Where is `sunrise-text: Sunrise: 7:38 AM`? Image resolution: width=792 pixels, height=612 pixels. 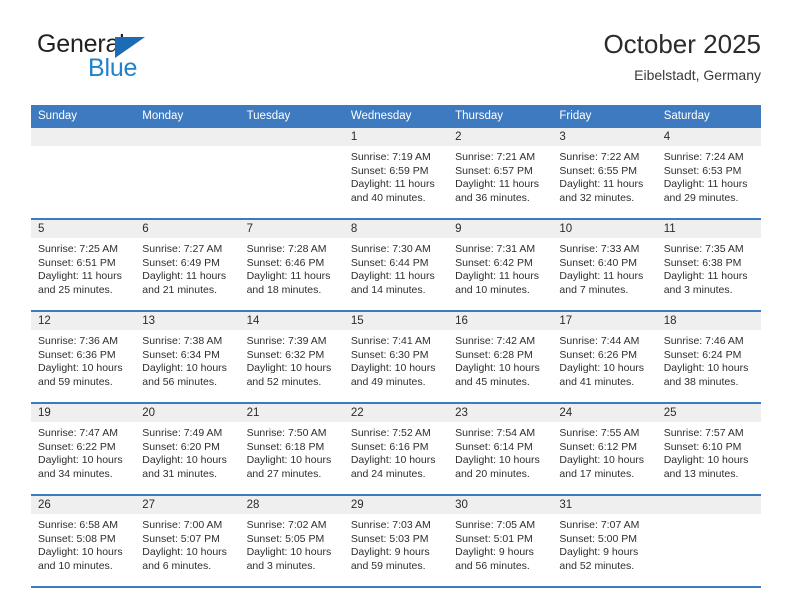 sunrise-text: Sunrise: 7:38 AM is located at coordinates (182, 341).